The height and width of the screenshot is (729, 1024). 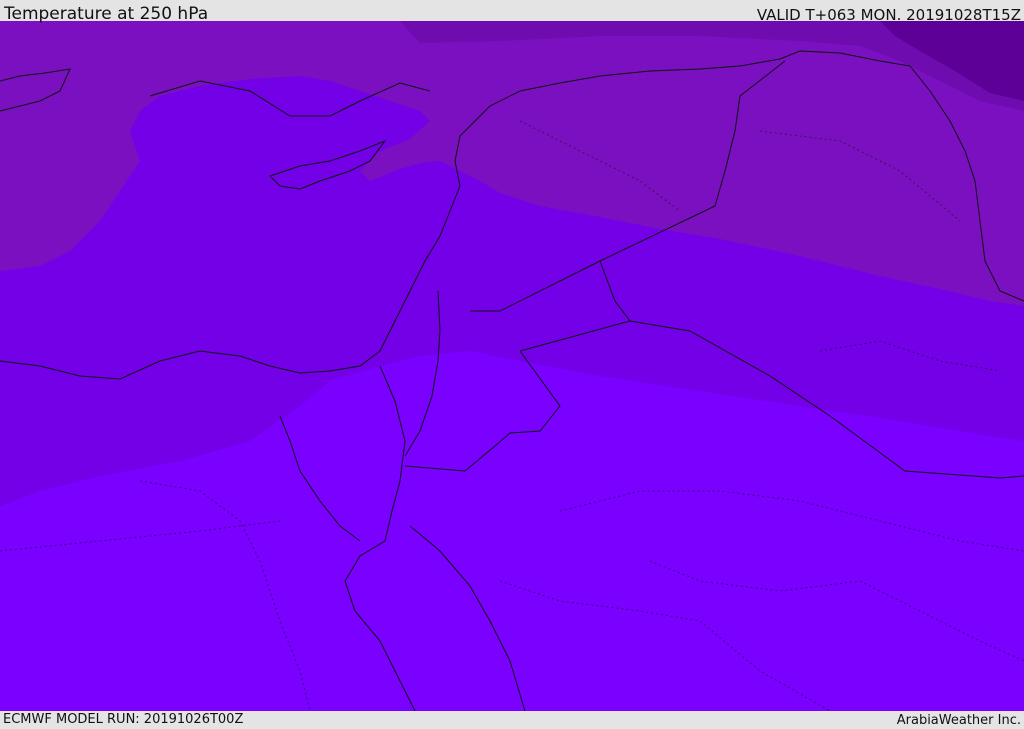 What do you see at coordinates (958, 720) in the screenshot?
I see `credit-label: ArabiaWeather Inc.` at bounding box center [958, 720].